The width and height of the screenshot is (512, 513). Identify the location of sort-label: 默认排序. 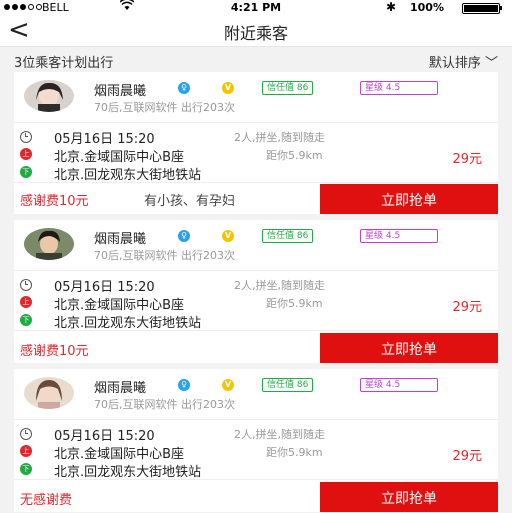
(454, 63).